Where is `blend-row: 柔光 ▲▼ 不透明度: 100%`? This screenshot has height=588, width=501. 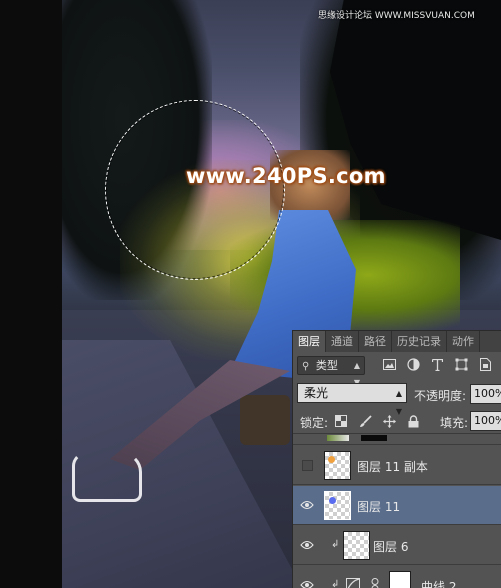 blend-row: 柔光 ▲▼ 不透明度: 100% is located at coordinates (397, 398).